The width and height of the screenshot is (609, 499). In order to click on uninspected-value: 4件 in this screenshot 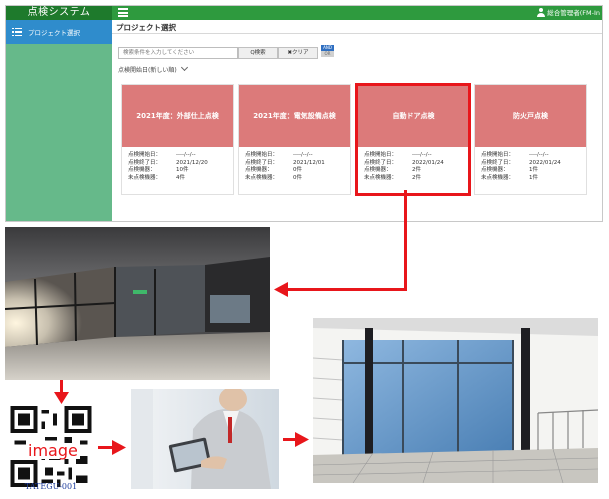, I will do `click(180, 177)`.